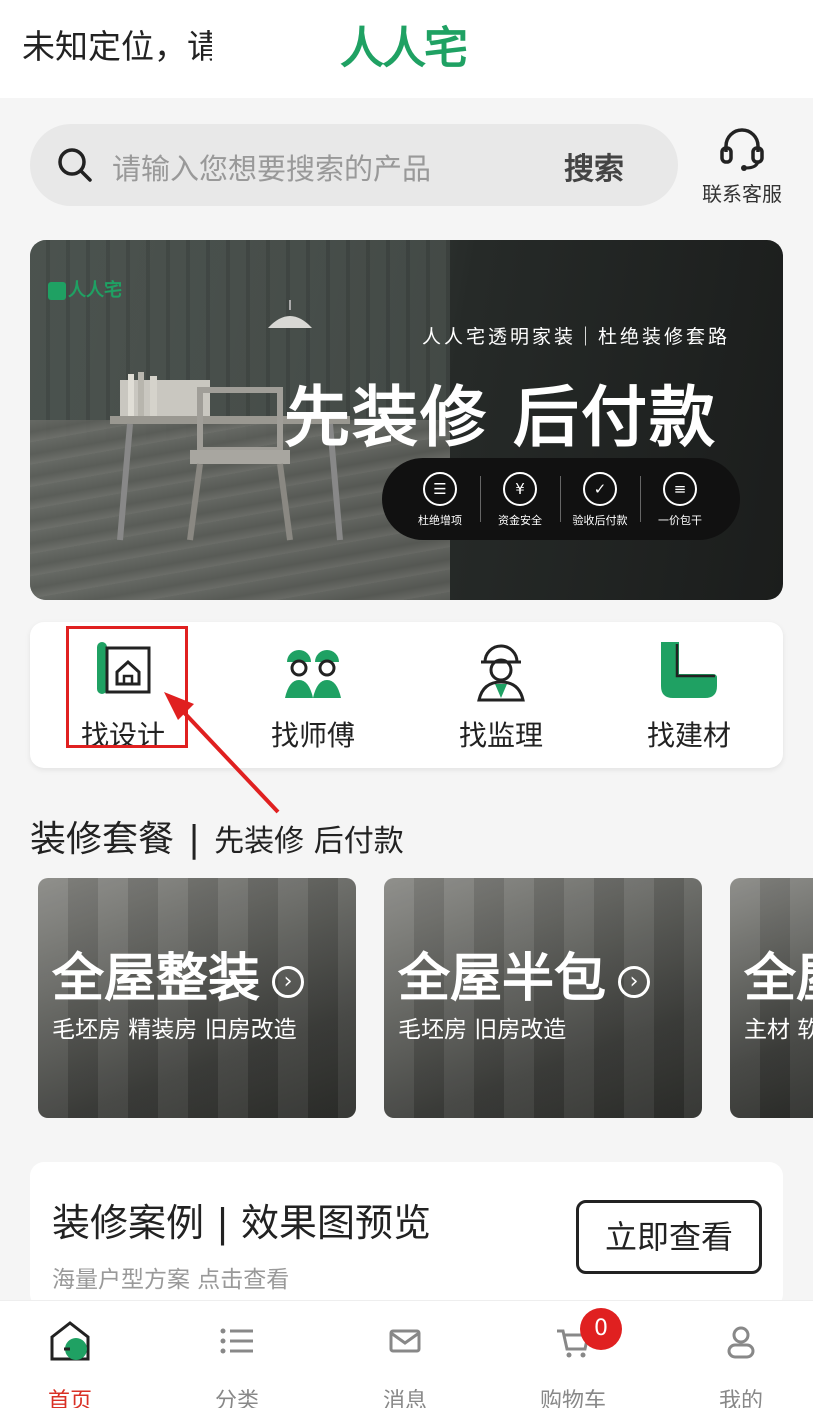 This screenshot has height=1408, width=813. I want to click on package-card-subtitle: 毛坯房 旧房改造, so click(482, 1030).